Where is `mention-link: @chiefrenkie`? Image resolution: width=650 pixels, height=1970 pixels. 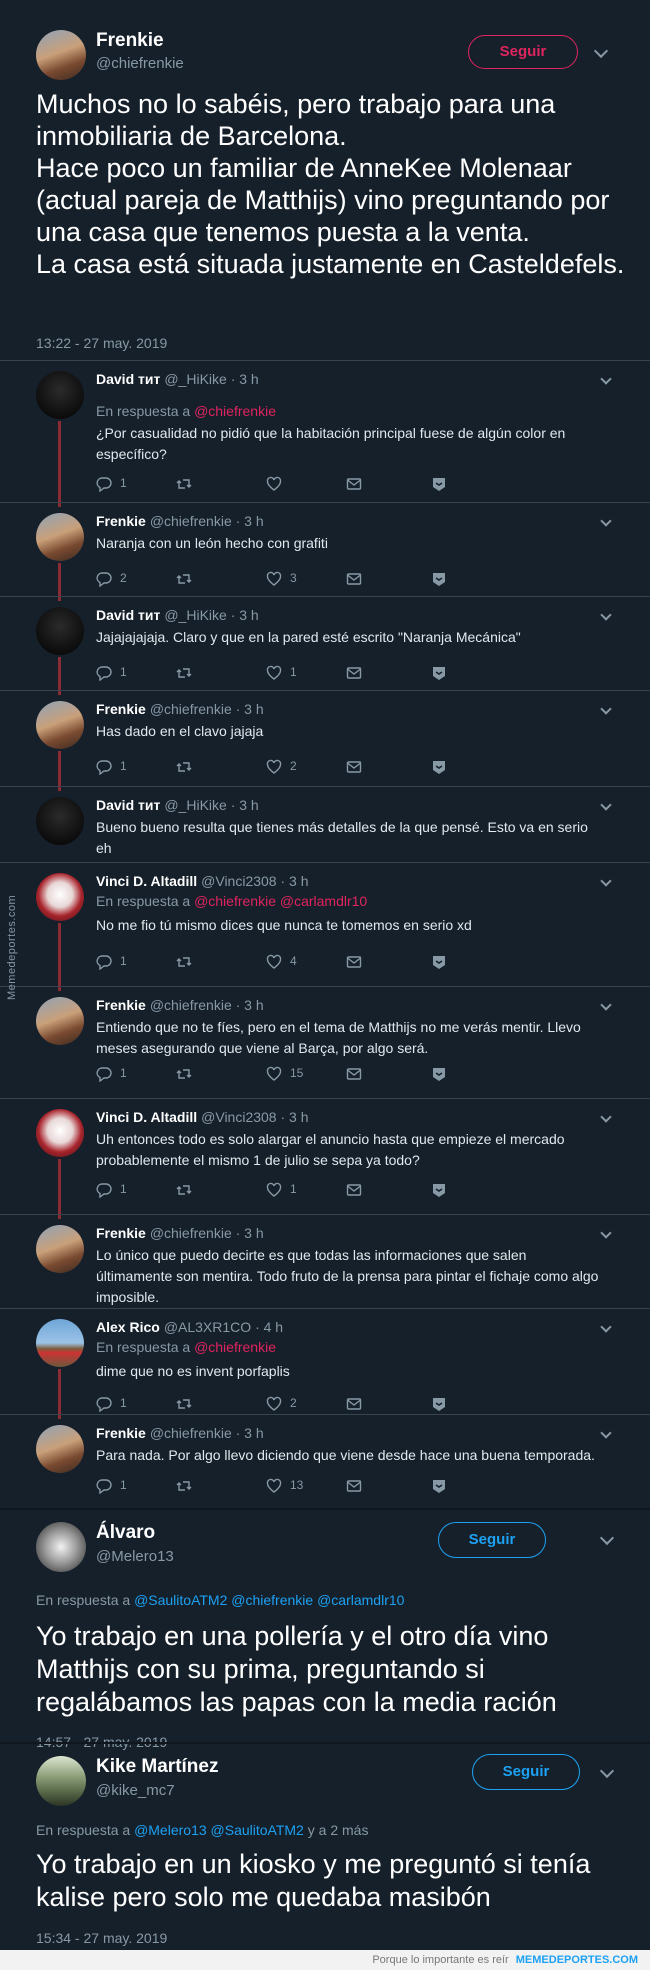 mention-link: @chiefrenkie is located at coordinates (235, 1347).